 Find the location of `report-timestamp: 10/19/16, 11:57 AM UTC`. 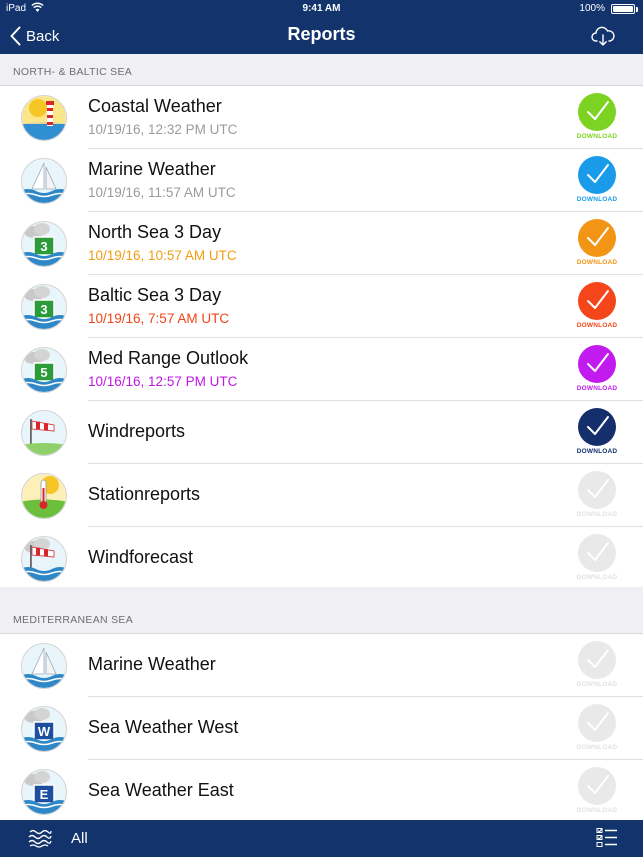

report-timestamp: 10/19/16, 11:57 AM UTC is located at coordinates (162, 192).